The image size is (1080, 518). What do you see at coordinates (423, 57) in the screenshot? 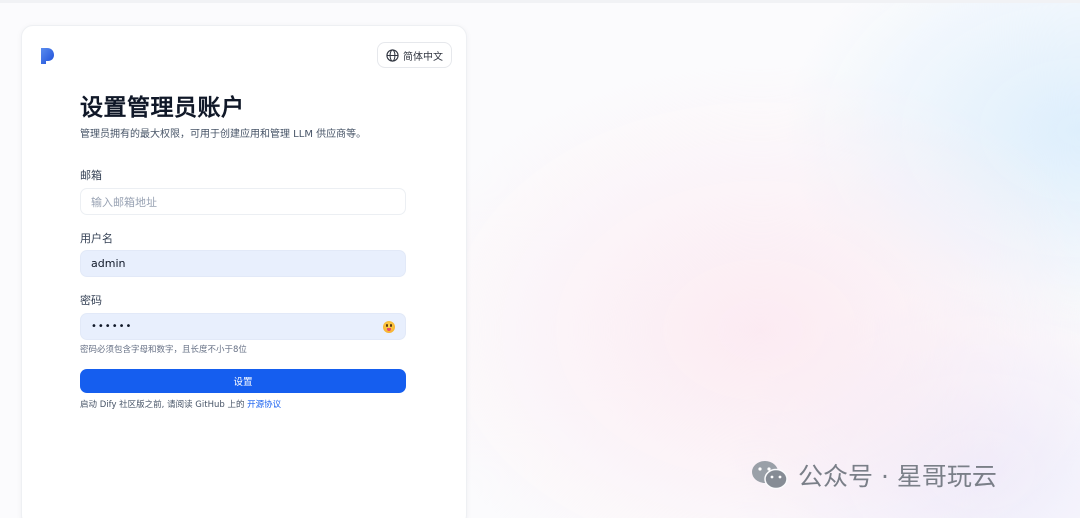
I see `language-label: 简体中文` at bounding box center [423, 57].